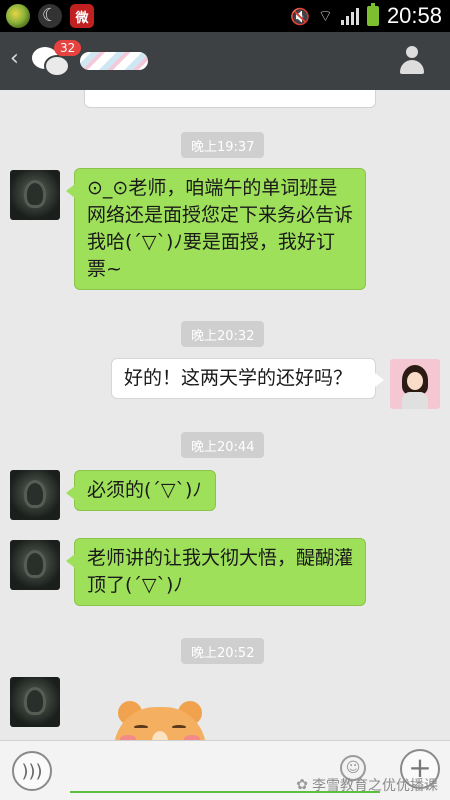 The width and height of the screenshot is (450, 800). Describe the element at coordinates (247, 378) in the screenshot. I see `outgoing-message: 好的！这两天学的还好吗？` at that location.